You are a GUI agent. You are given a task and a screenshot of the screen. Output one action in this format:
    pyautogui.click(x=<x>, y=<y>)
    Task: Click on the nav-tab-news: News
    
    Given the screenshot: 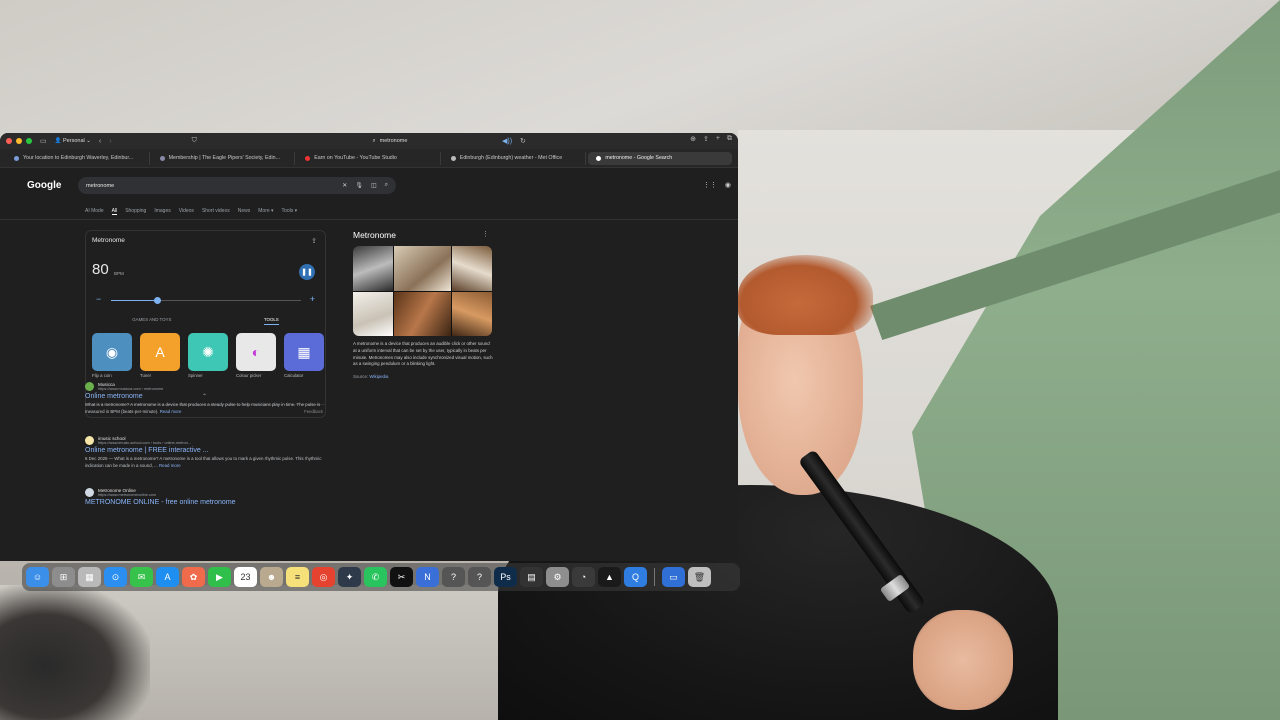 What is the action you would take?
    pyautogui.click(x=244, y=211)
    